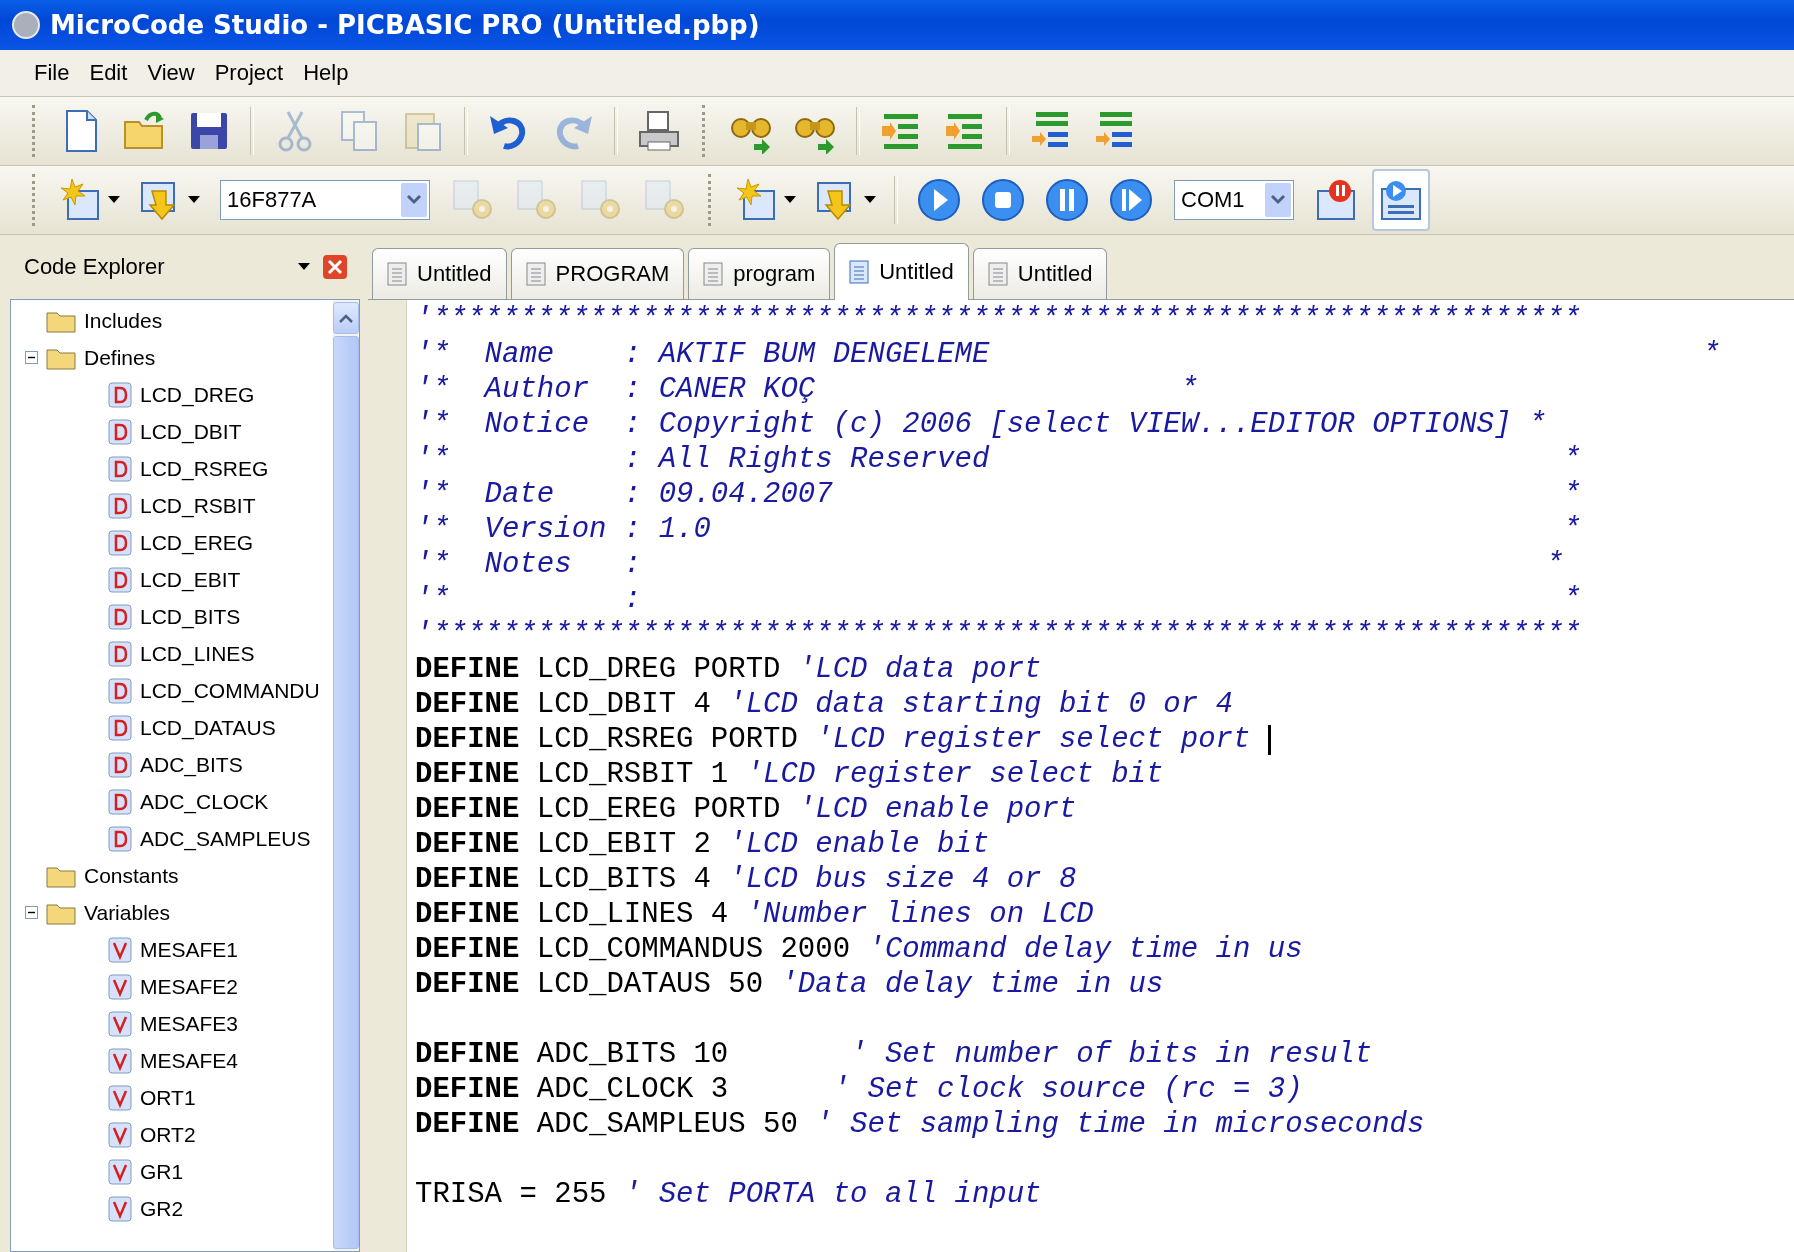 This screenshot has width=1794, height=1252. I want to click on code-comment: 'LCD register select bit, so click(954, 774).